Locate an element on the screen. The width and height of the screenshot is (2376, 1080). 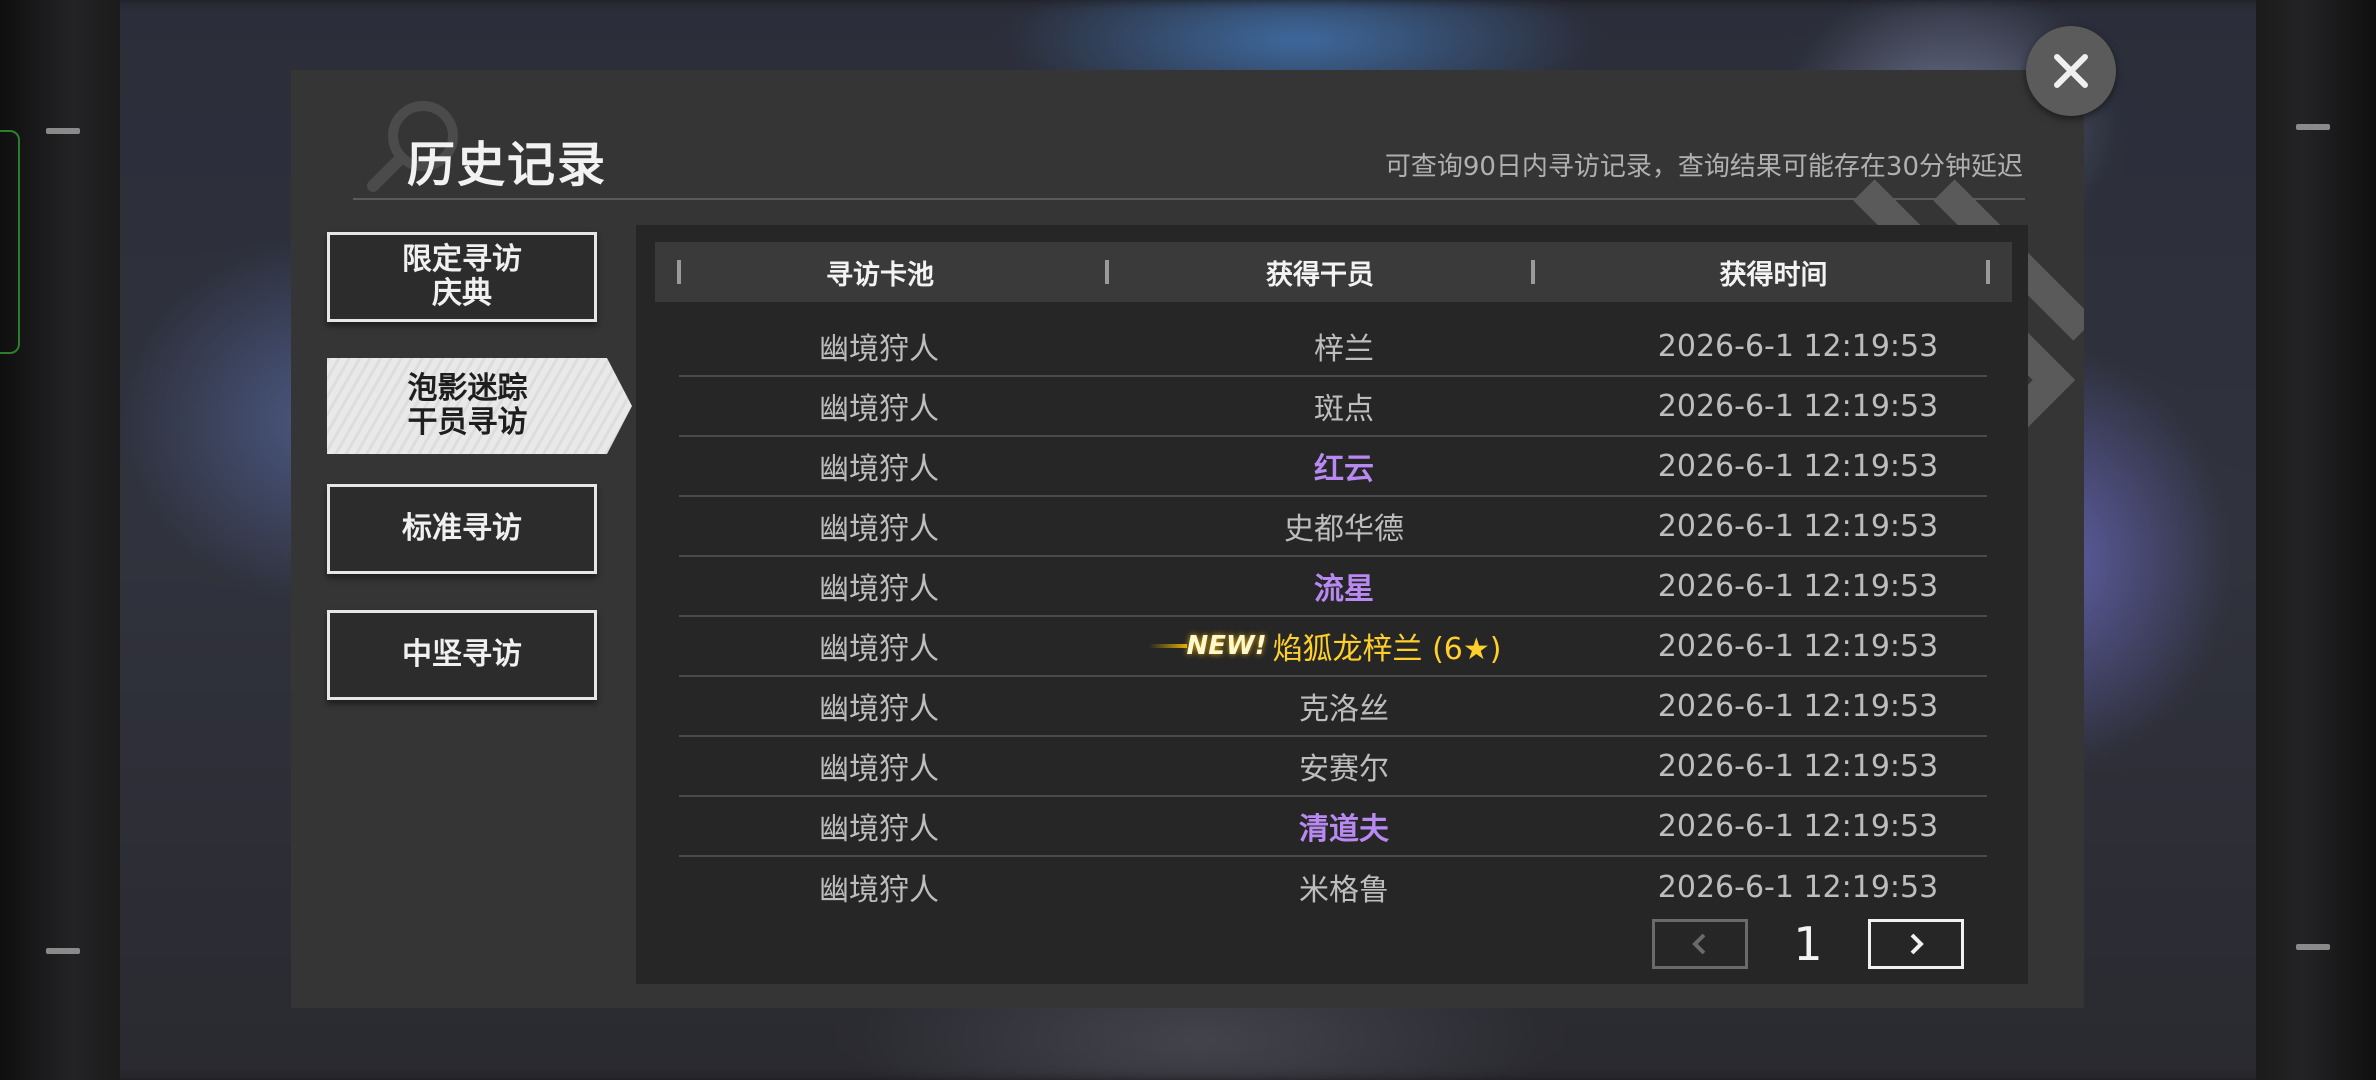
tab-label: 标准寻访 is located at coordinates (462, 528).